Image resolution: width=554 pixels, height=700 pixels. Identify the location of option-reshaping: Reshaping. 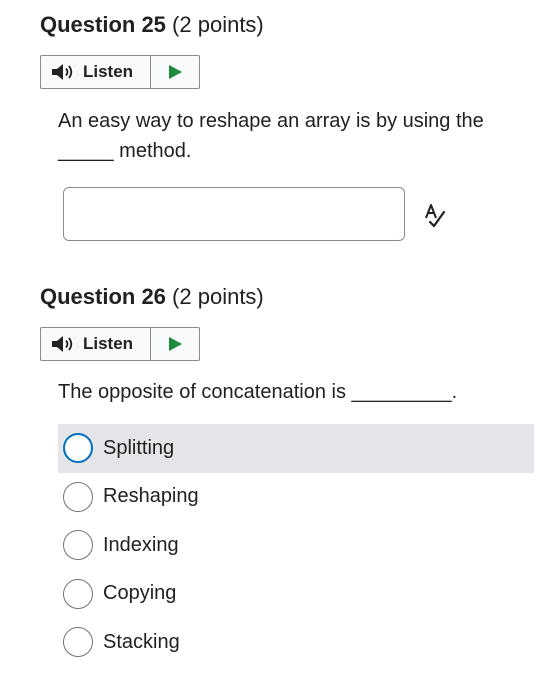
(296, 497).